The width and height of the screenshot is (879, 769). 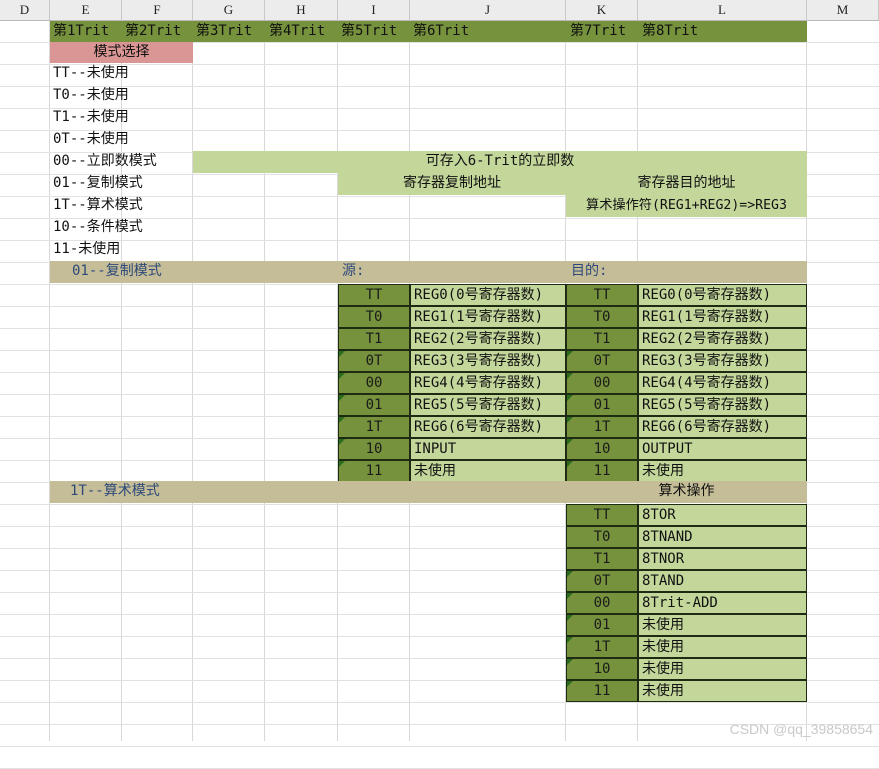 What do you see at coordinates (488, 383) in the screenshot?
I see `src-desc-cell: REG4(4号寄存器数)` at bounding box center [488, 383].